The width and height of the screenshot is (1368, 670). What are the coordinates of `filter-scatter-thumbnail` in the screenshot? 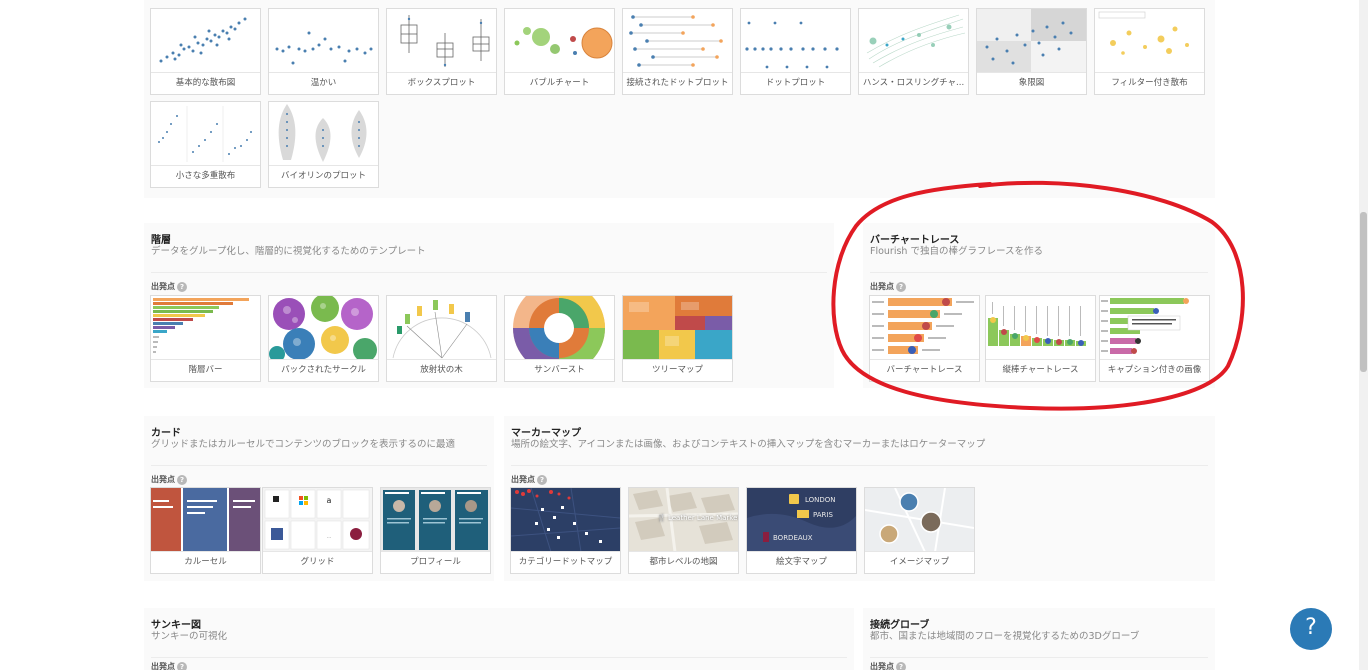 It's located at (1149, 41).